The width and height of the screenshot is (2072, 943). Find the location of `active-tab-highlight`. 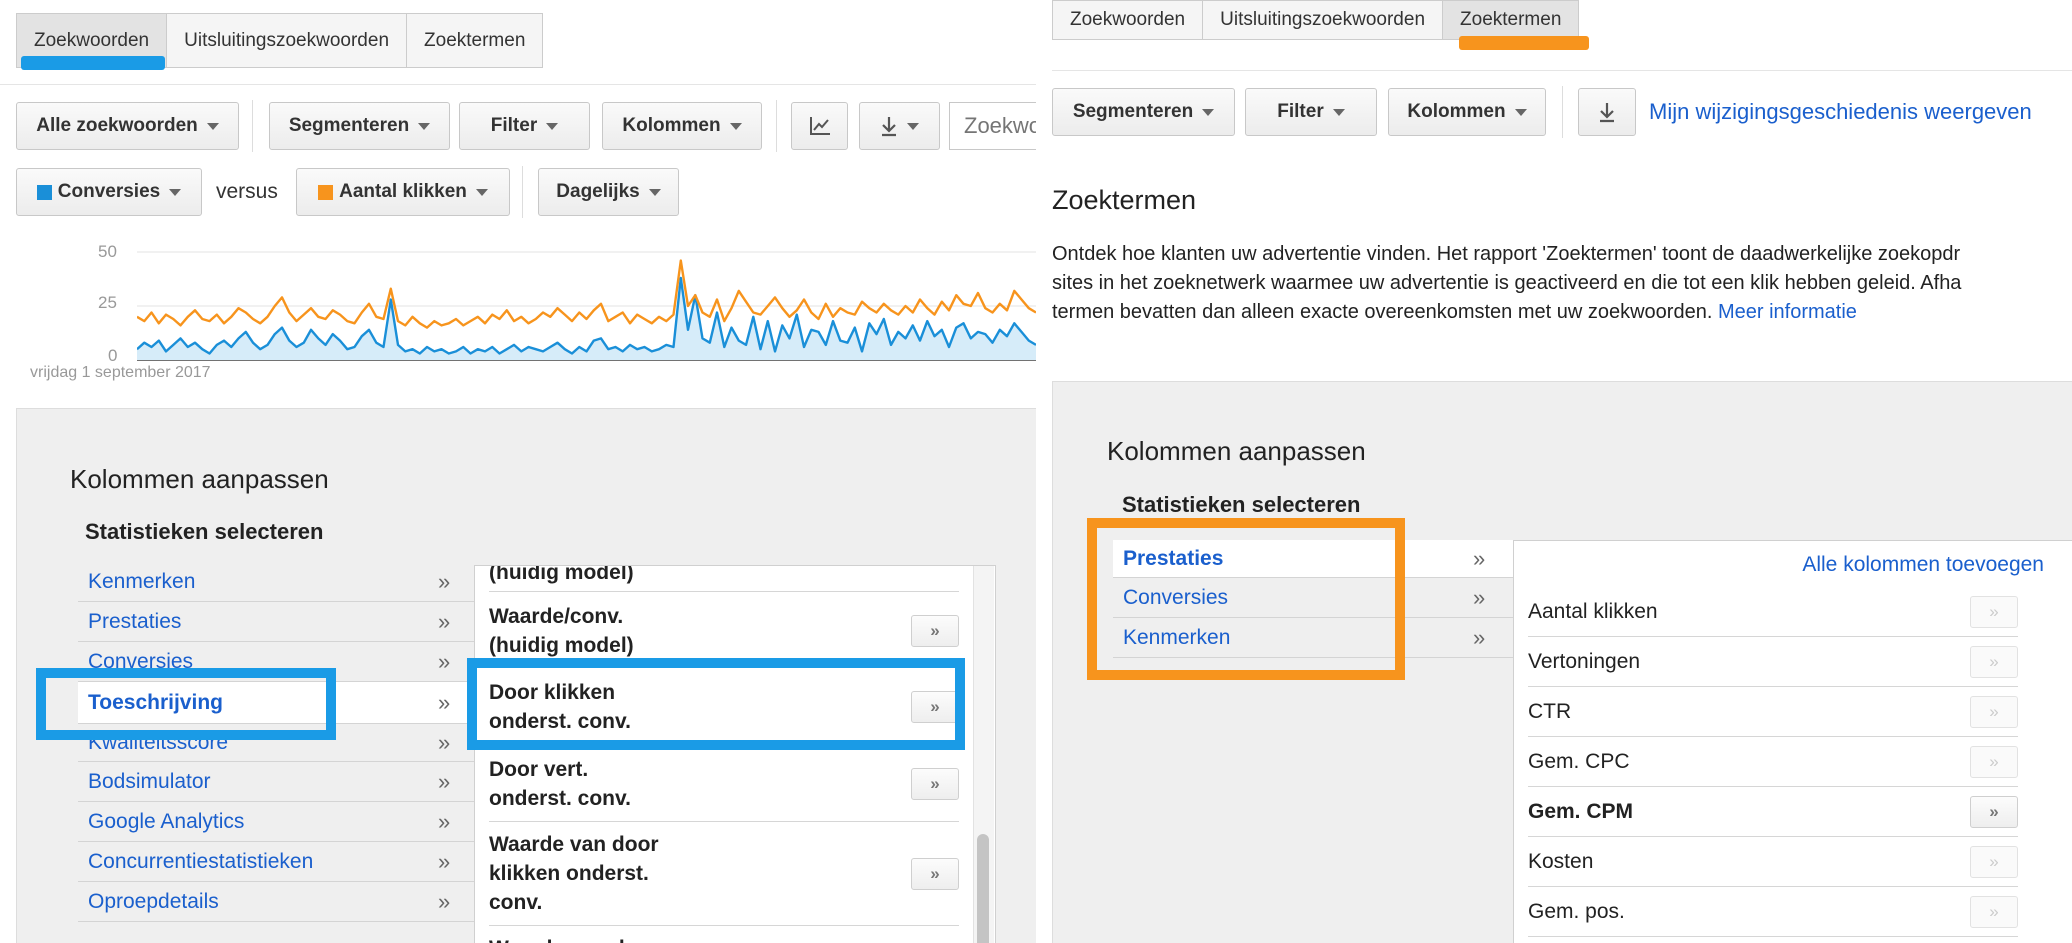

active-tab-highlight is located at coordinates (1524, 43).